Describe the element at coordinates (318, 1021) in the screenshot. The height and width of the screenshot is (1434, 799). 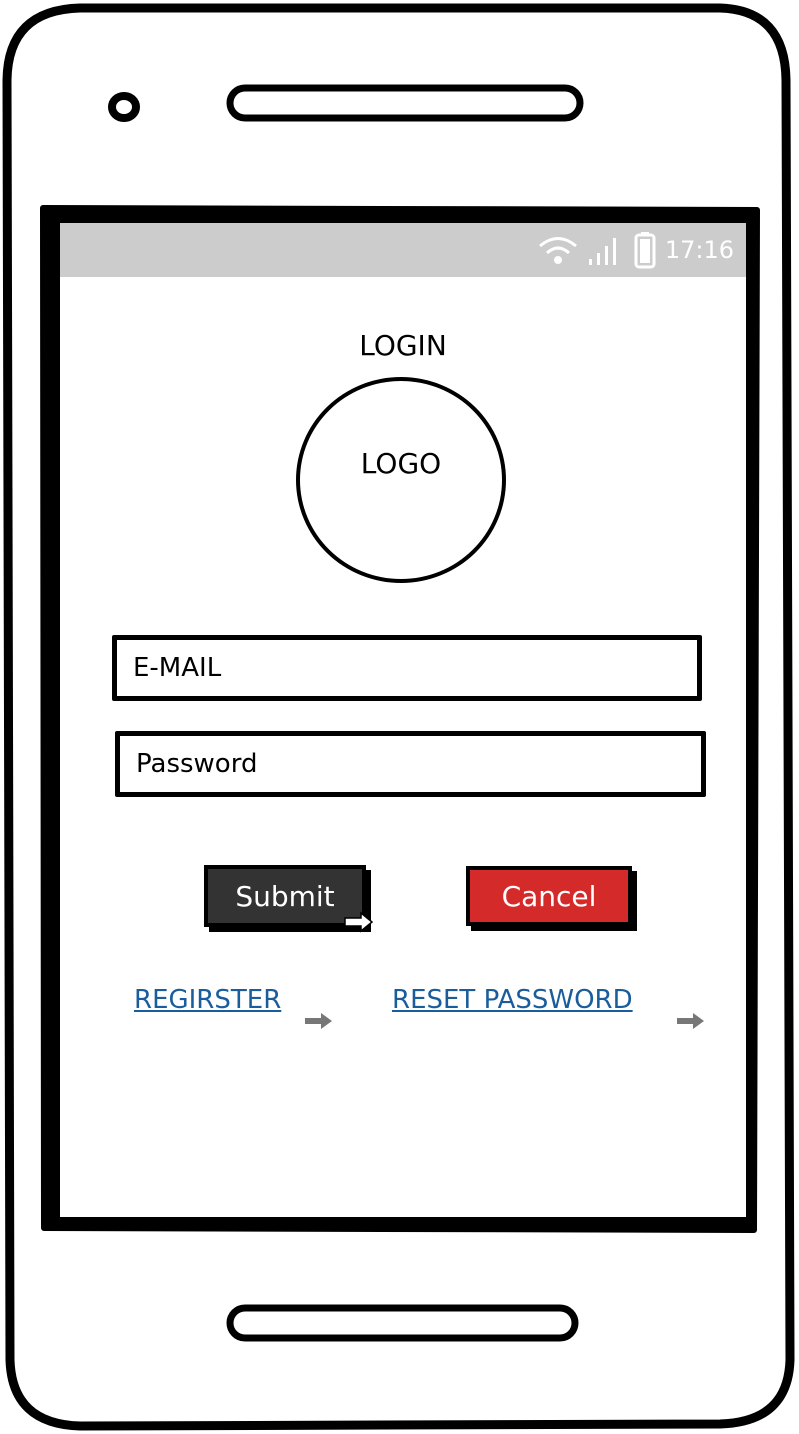
I see `register-arrow-icon` at that location.